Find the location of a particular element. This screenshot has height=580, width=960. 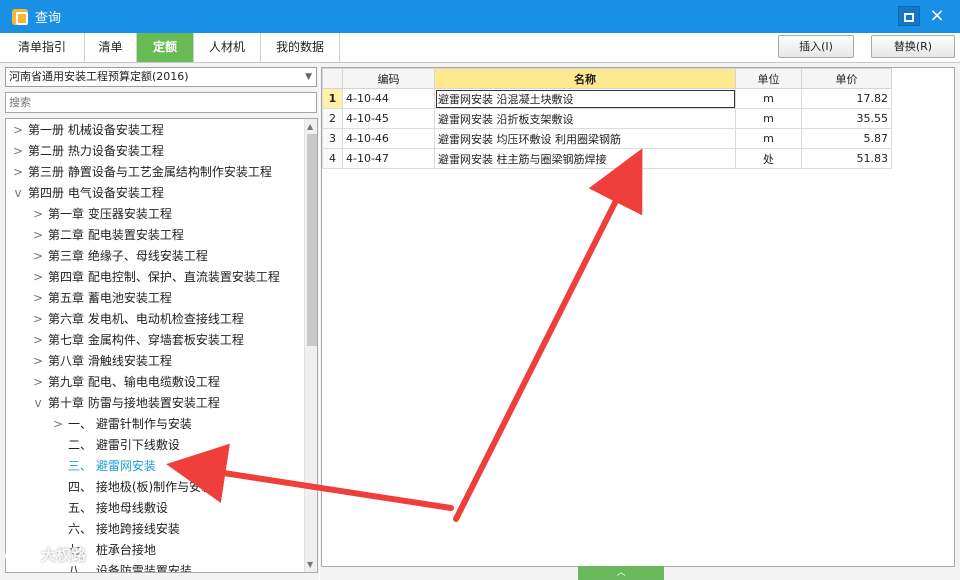

tree-item: v 第十章 防雷与接地装置安装工程 is located at coordinates (125, 403).